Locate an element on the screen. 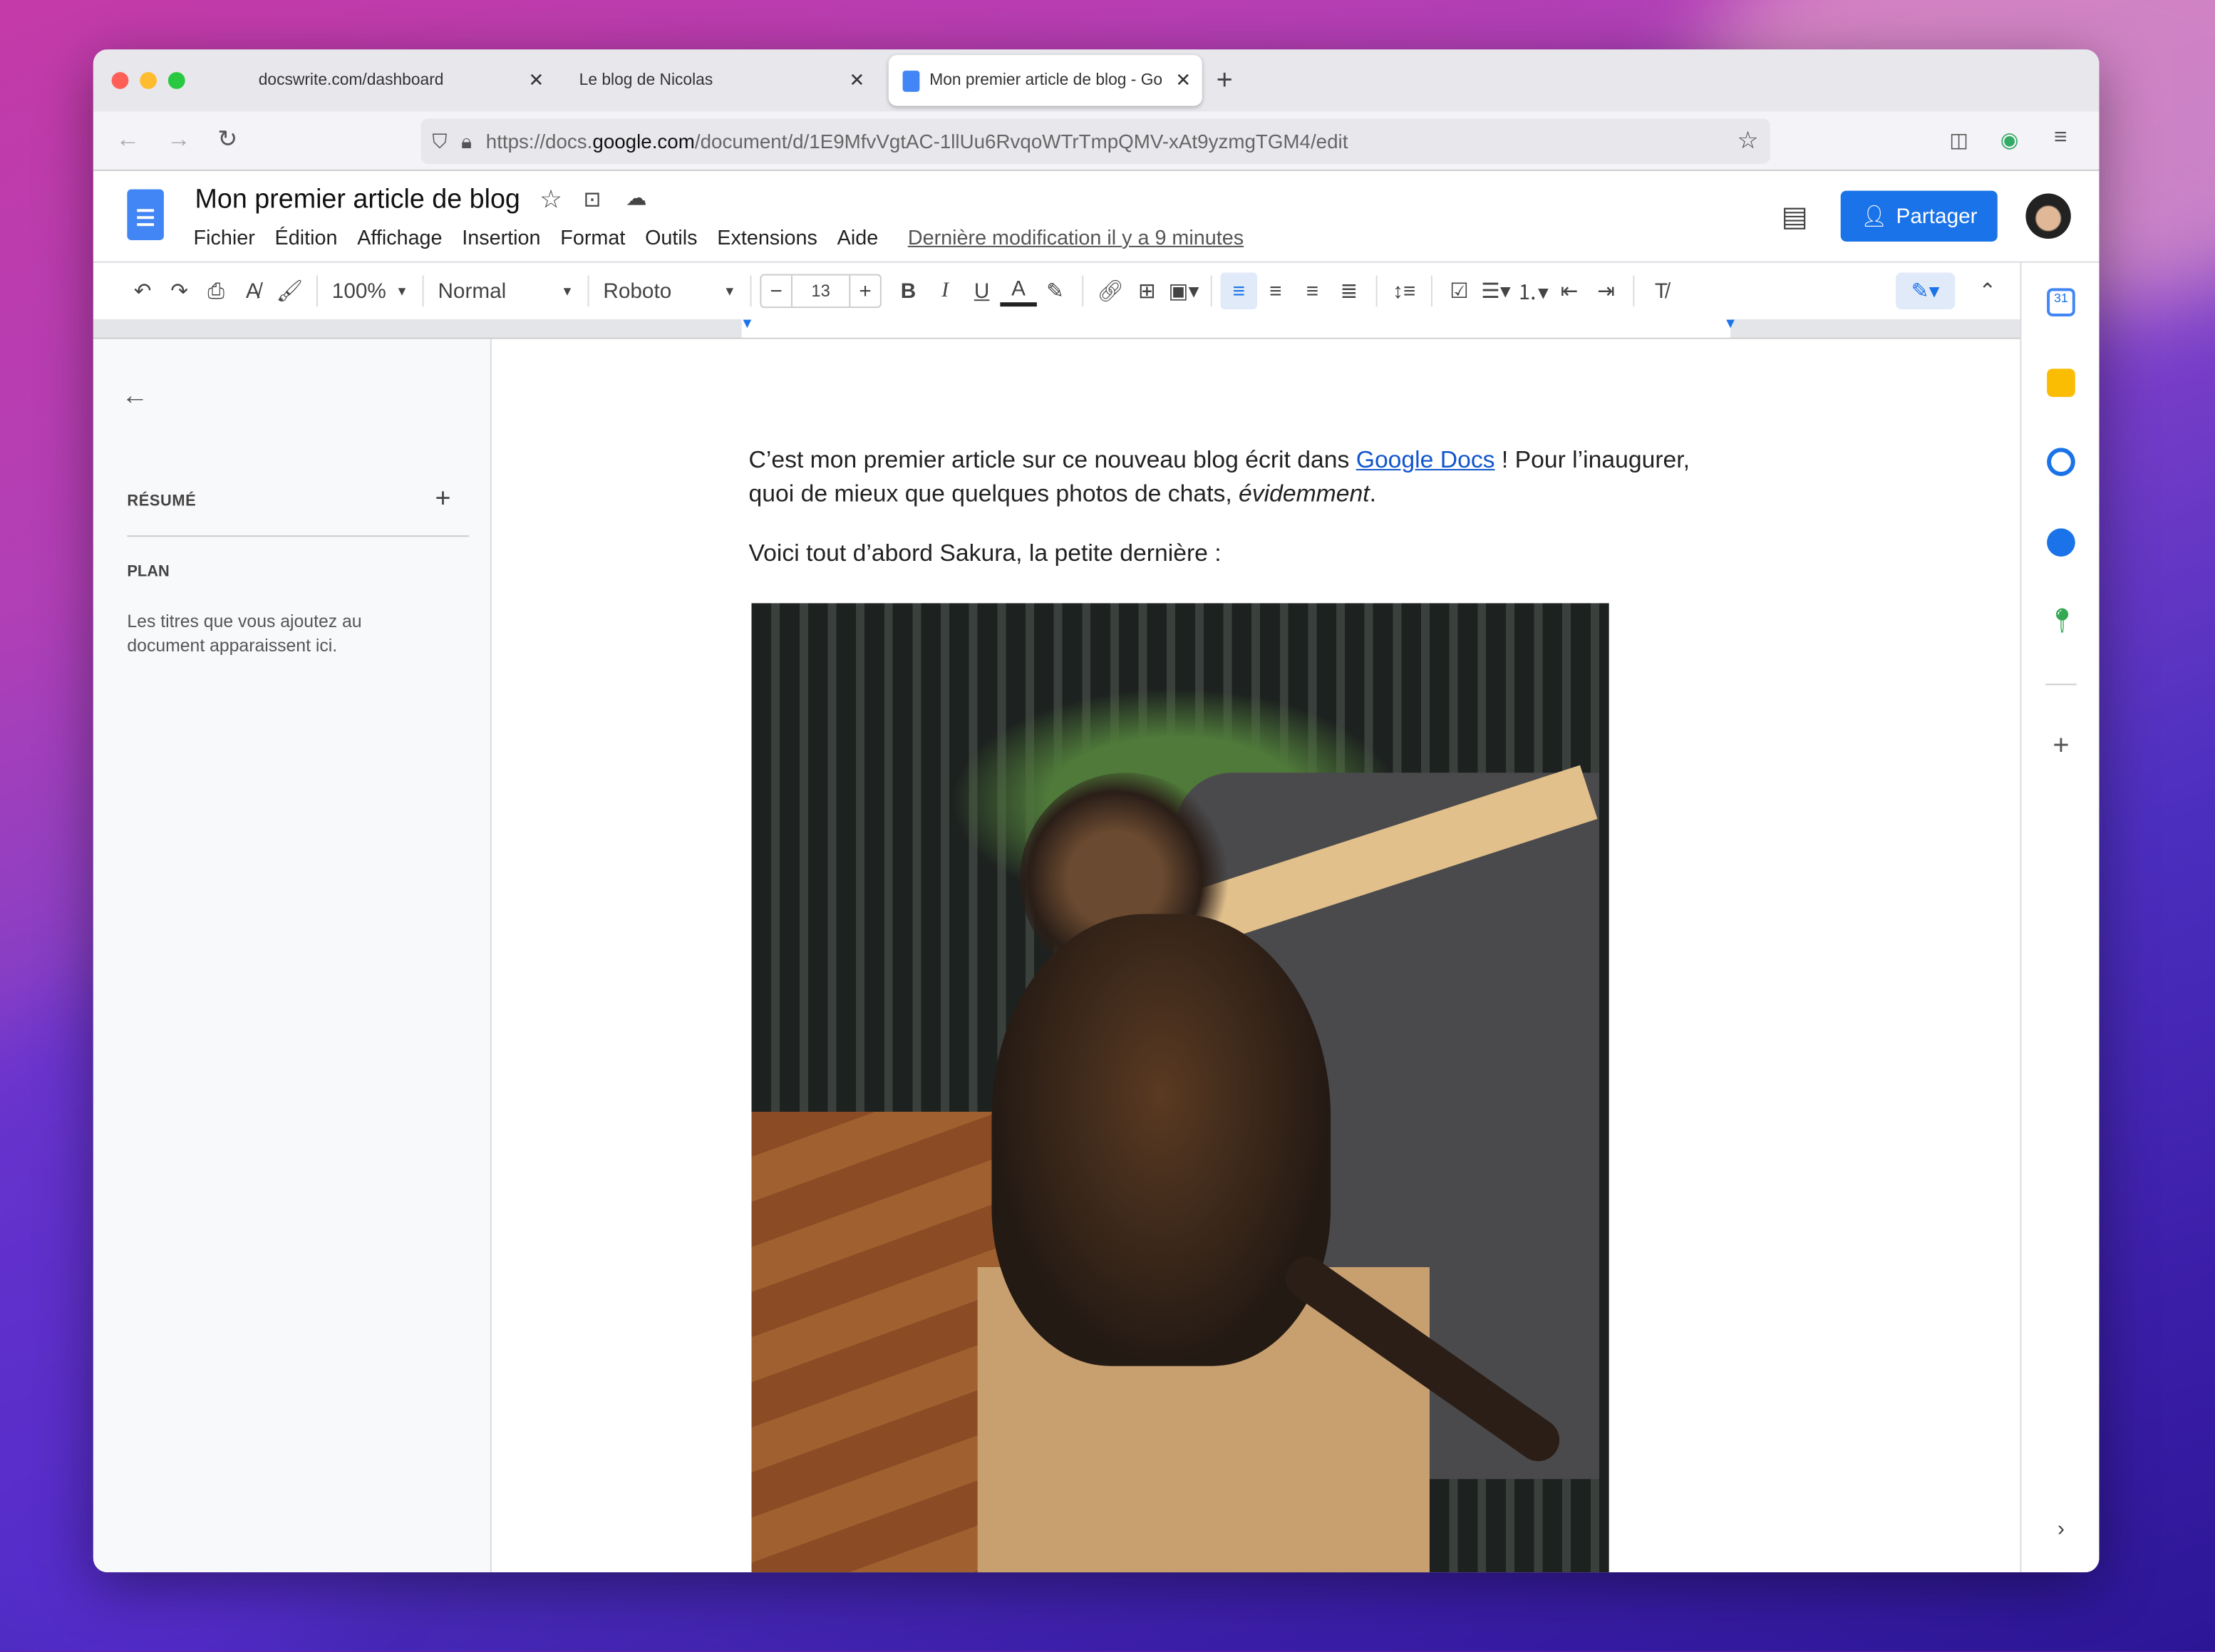 The image size is (2215, 1652). calendar-icon: 31 is located at coordinates (2061, 302).